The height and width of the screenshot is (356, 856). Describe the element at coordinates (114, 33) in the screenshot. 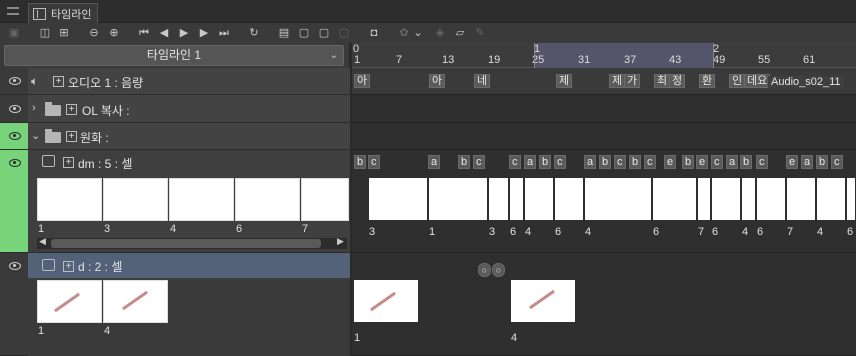

I see `zoom-in-icon: ⊕` at that location.